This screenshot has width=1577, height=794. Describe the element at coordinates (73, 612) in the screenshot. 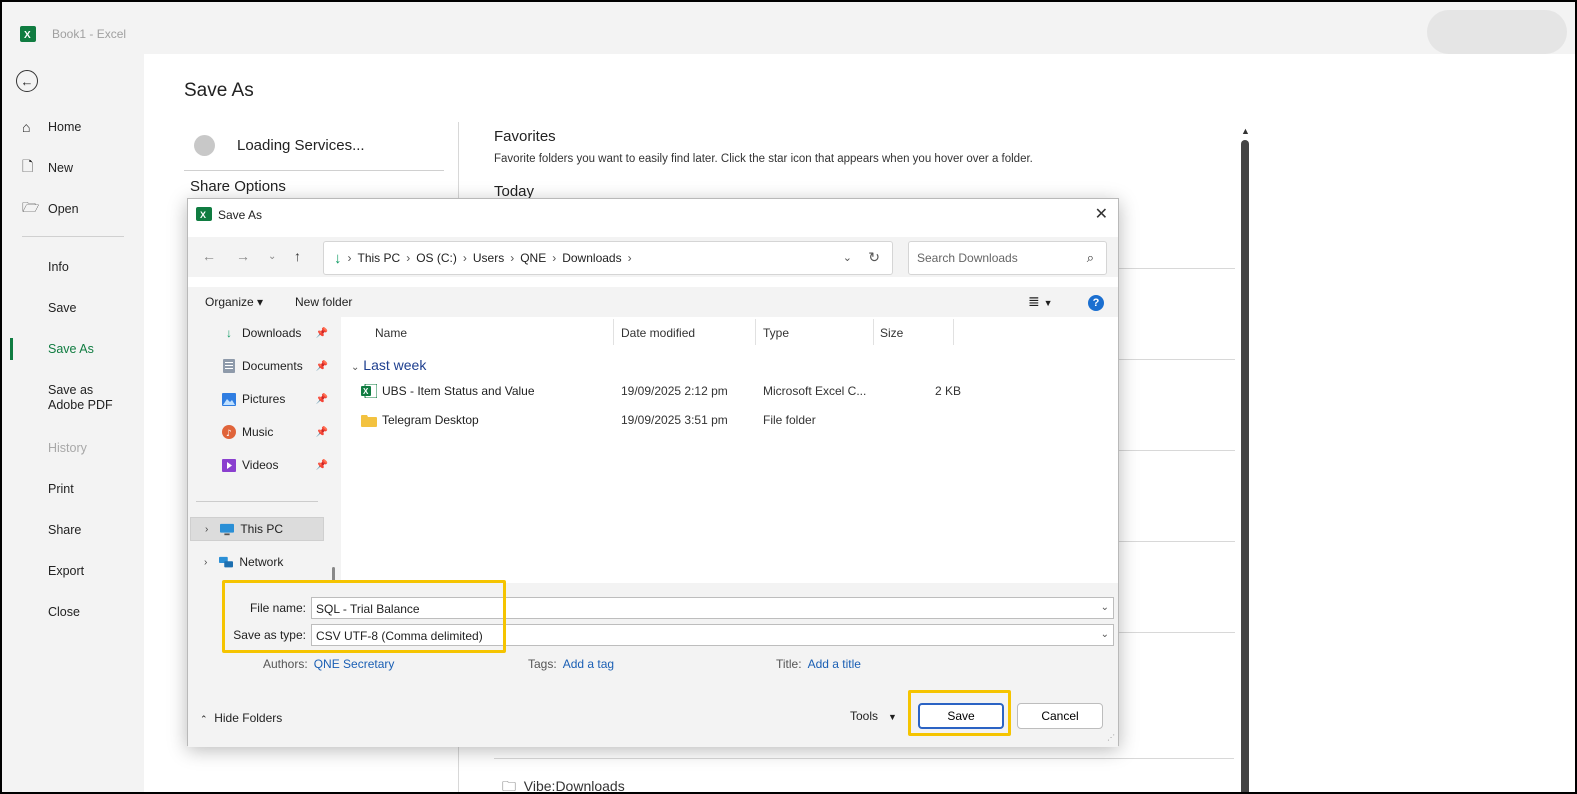

I see `nav-close: Close` at that location.